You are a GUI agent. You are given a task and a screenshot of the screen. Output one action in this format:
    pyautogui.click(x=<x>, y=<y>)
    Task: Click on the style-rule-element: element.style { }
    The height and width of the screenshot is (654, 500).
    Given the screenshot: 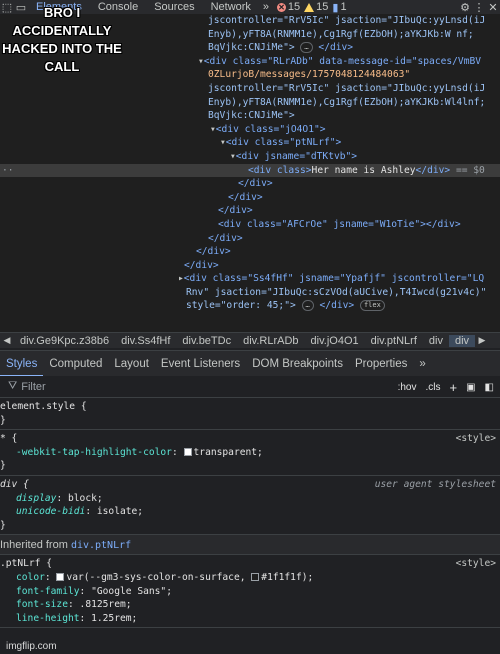 What is the action you would take?
    pyautogui.click(x=250, y=414)
    